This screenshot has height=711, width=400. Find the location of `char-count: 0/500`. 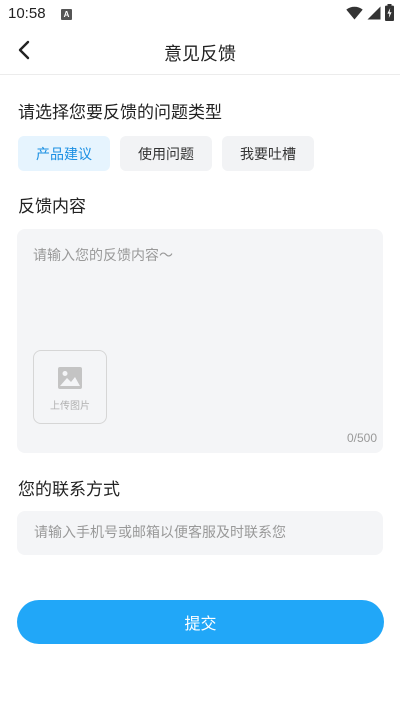

char-count: 0/500 is located at coordinates (361, 438).